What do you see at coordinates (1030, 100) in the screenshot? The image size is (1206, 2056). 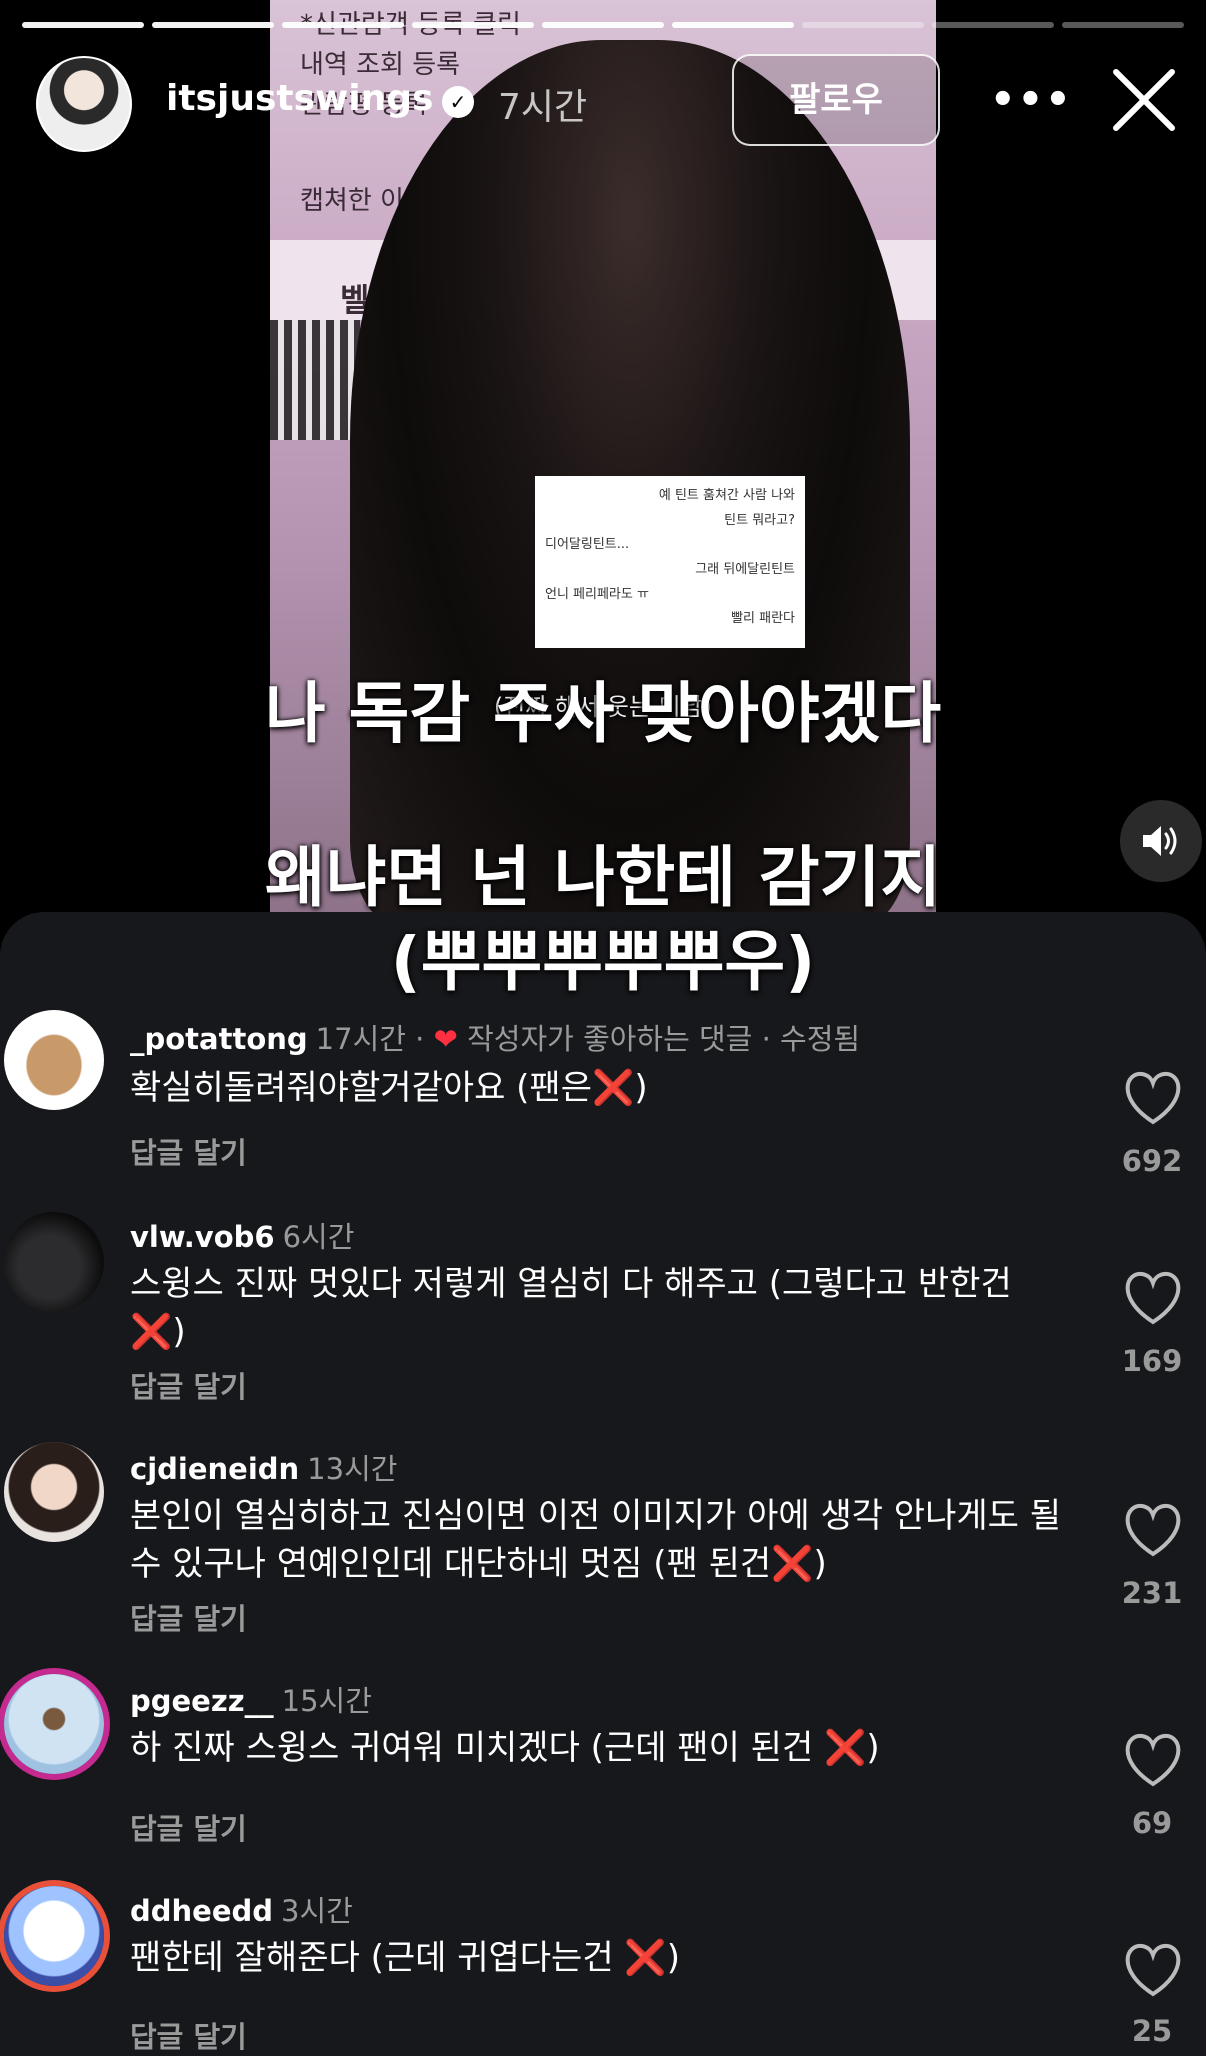 I see `more-options-icon: •••` at bounding box center [1030, 100].